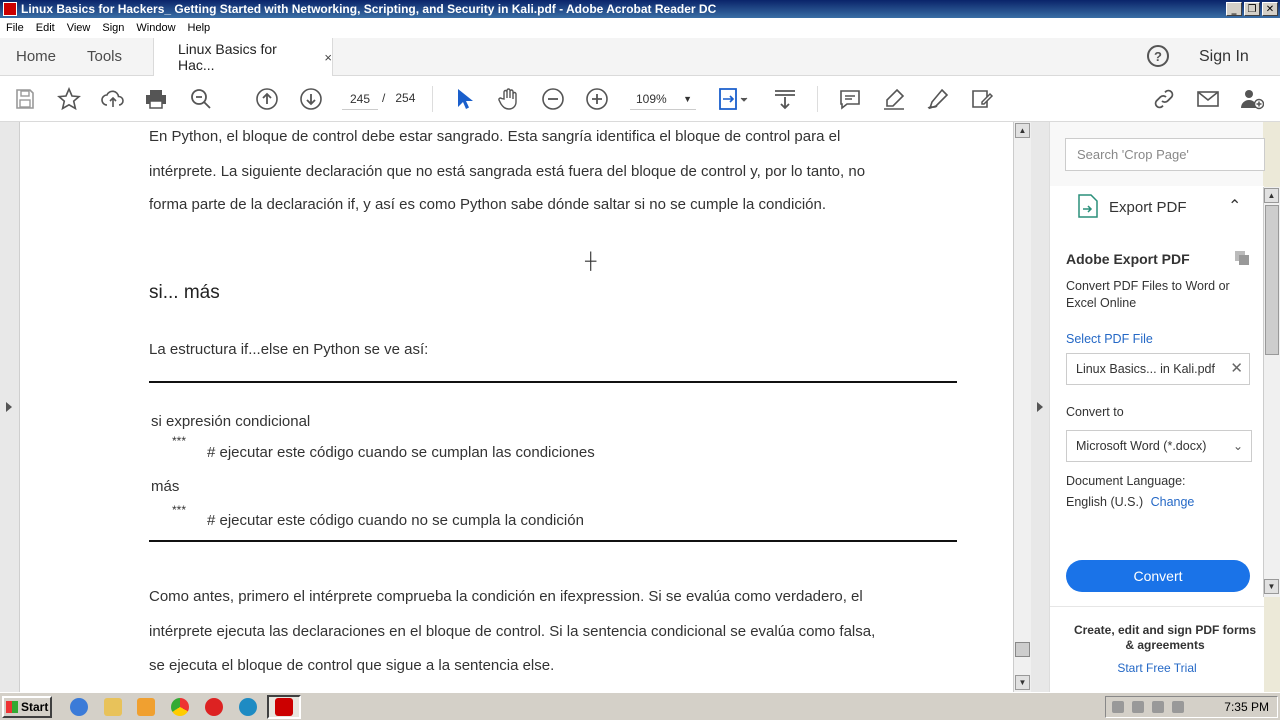 This screenshot has width=1280, height=720. Describe the element at coordinates (1022, 407) in the screenshot. I see `document-scrollbar: ▲ ▼` at that location.